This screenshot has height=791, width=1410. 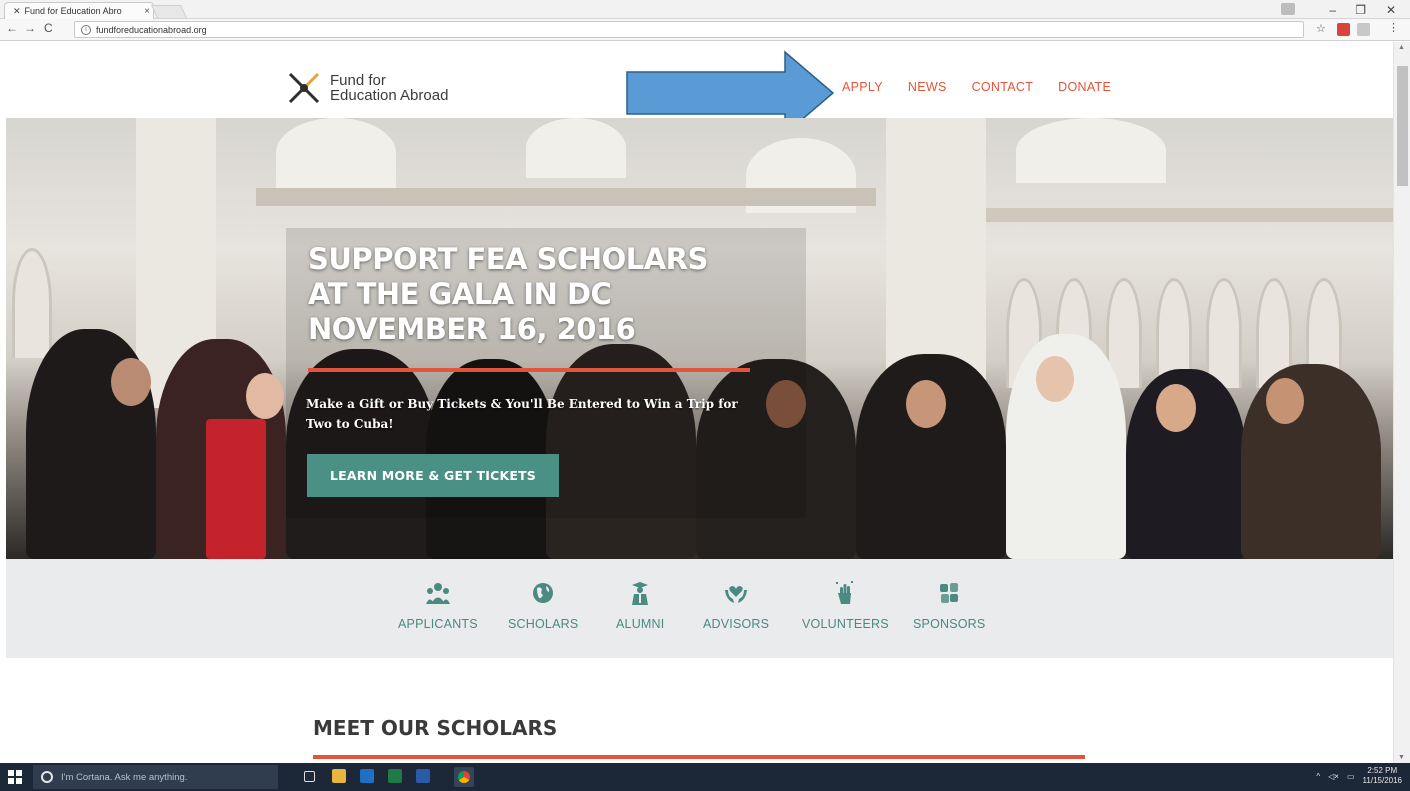 I want to click on audience-volunteers: VOLUNTEERS, so click(x=845, y=606).